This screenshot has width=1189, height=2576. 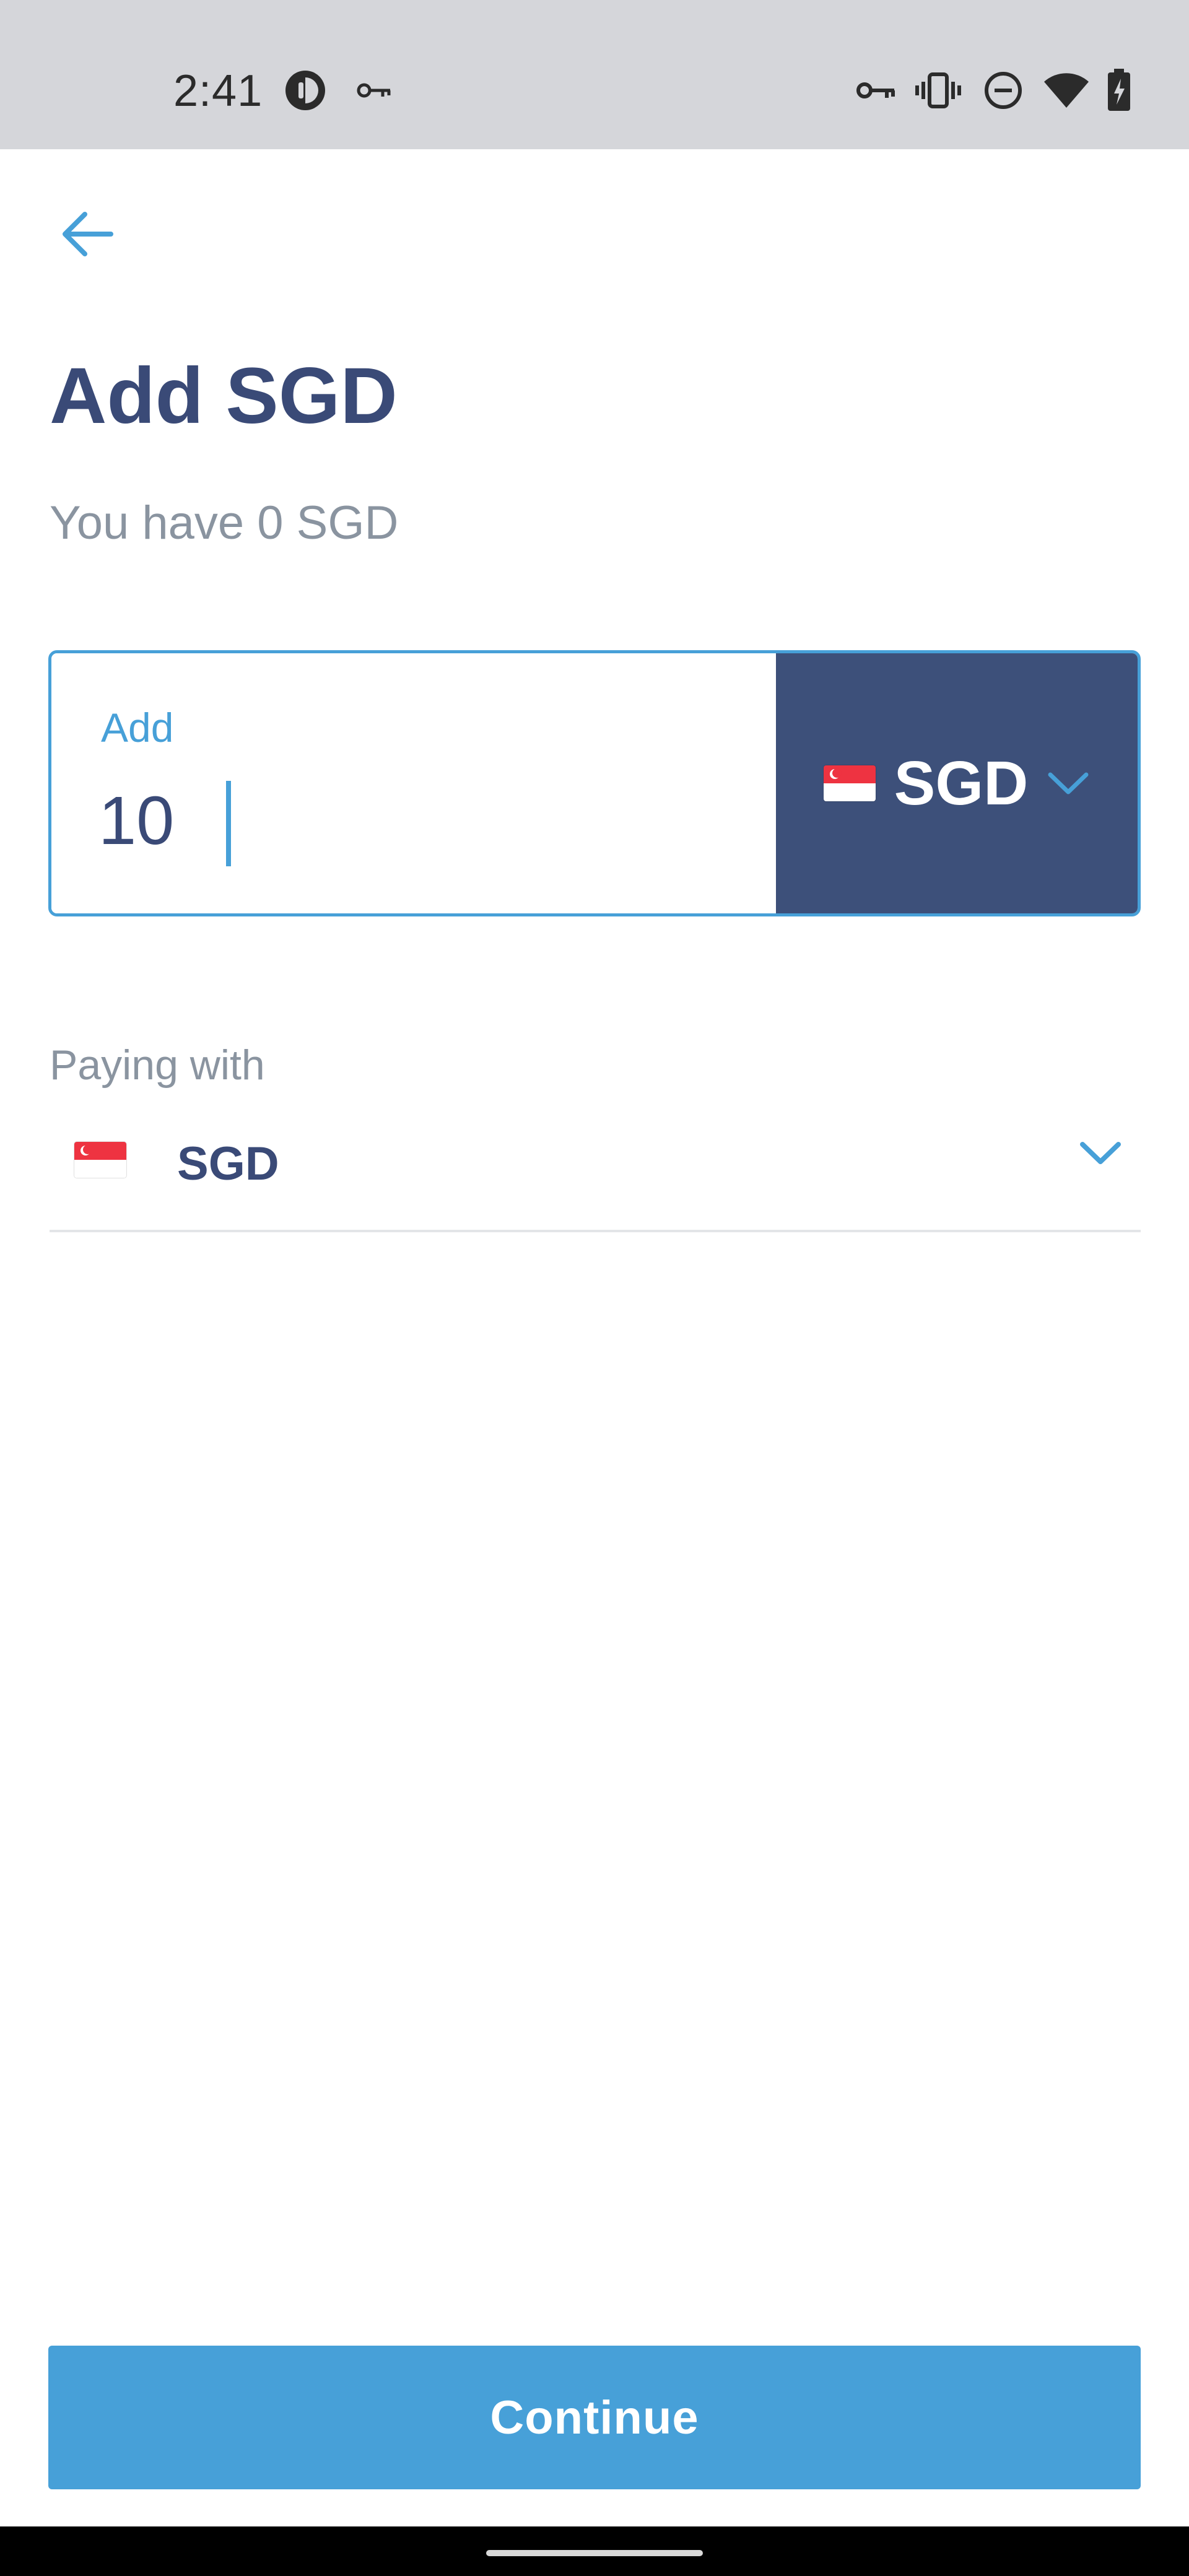 What do you see at coordinates (1003, 90) in the screenshot?
I see `do-not-disturb-icon` at bounding box center [1003, 90].